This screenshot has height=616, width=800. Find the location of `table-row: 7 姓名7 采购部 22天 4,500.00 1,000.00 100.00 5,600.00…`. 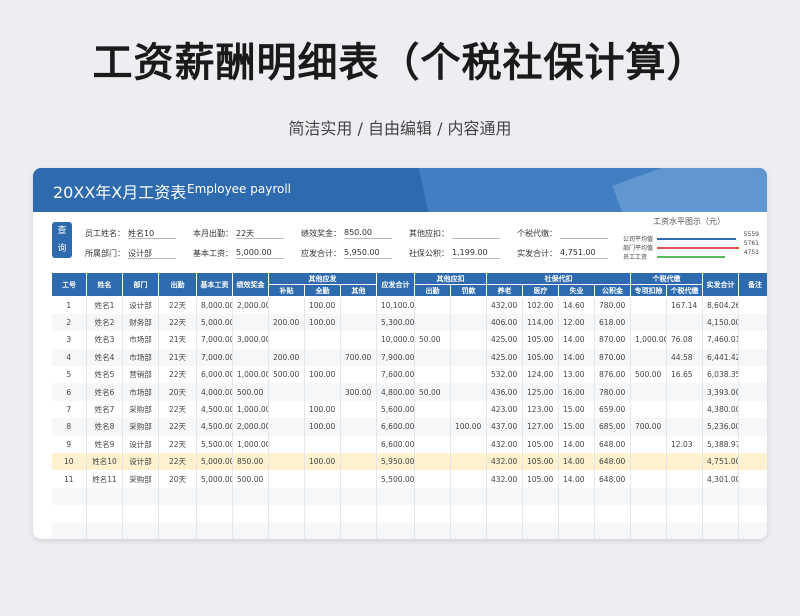

table-row: 7 姓名7 采购部 22天 4,500.00 1,000.00 100.00 5,600.00… is located at coordinates (409, 409).